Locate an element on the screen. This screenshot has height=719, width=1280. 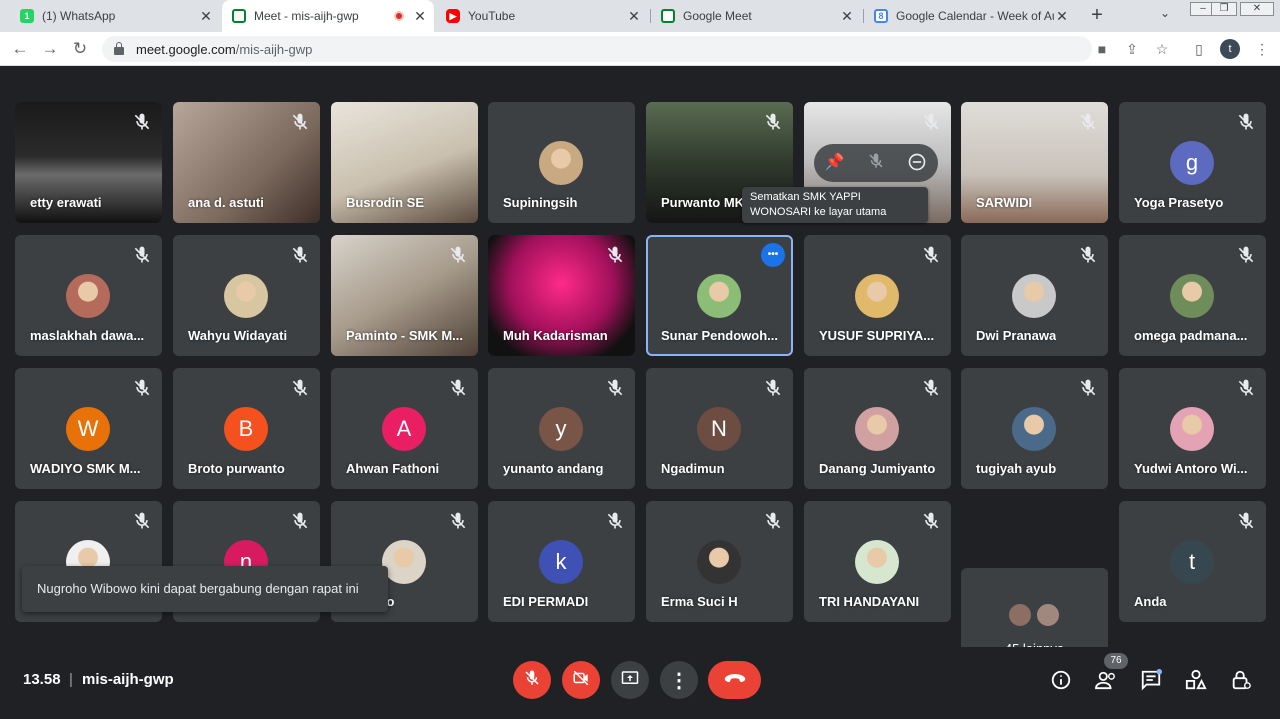
tile-options-icon: ••• is located at coordinates (773, 255).